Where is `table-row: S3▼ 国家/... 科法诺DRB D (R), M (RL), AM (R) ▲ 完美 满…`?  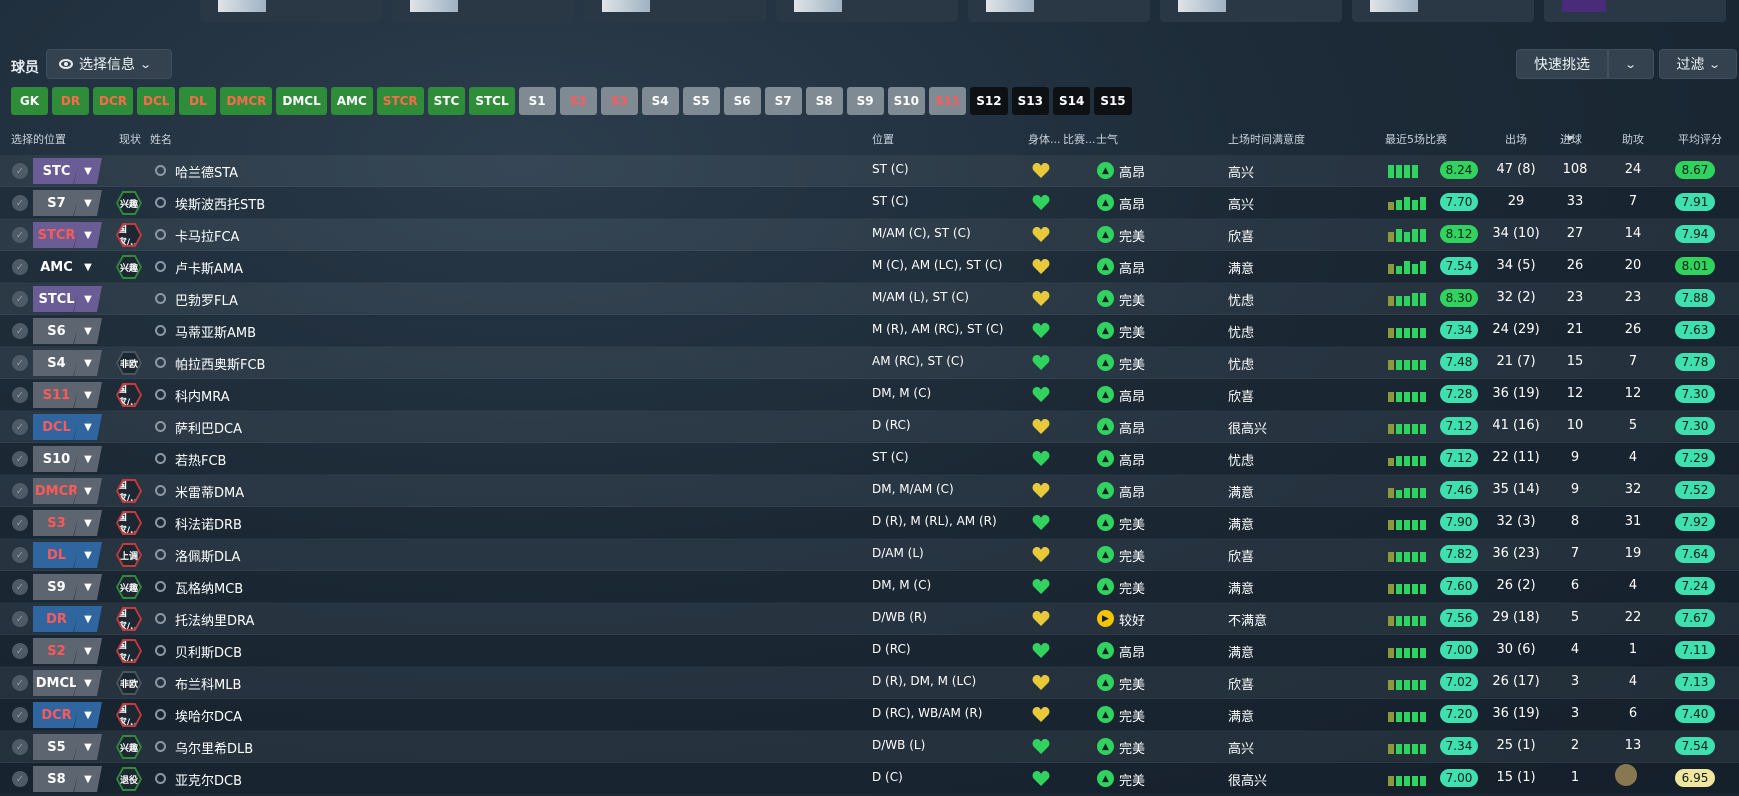 table-row: S3▼ 国家/... 科法诺DRB D (R), M (RL), AM (R) ▲ 完美 满… is located at coordinates (869, 523).